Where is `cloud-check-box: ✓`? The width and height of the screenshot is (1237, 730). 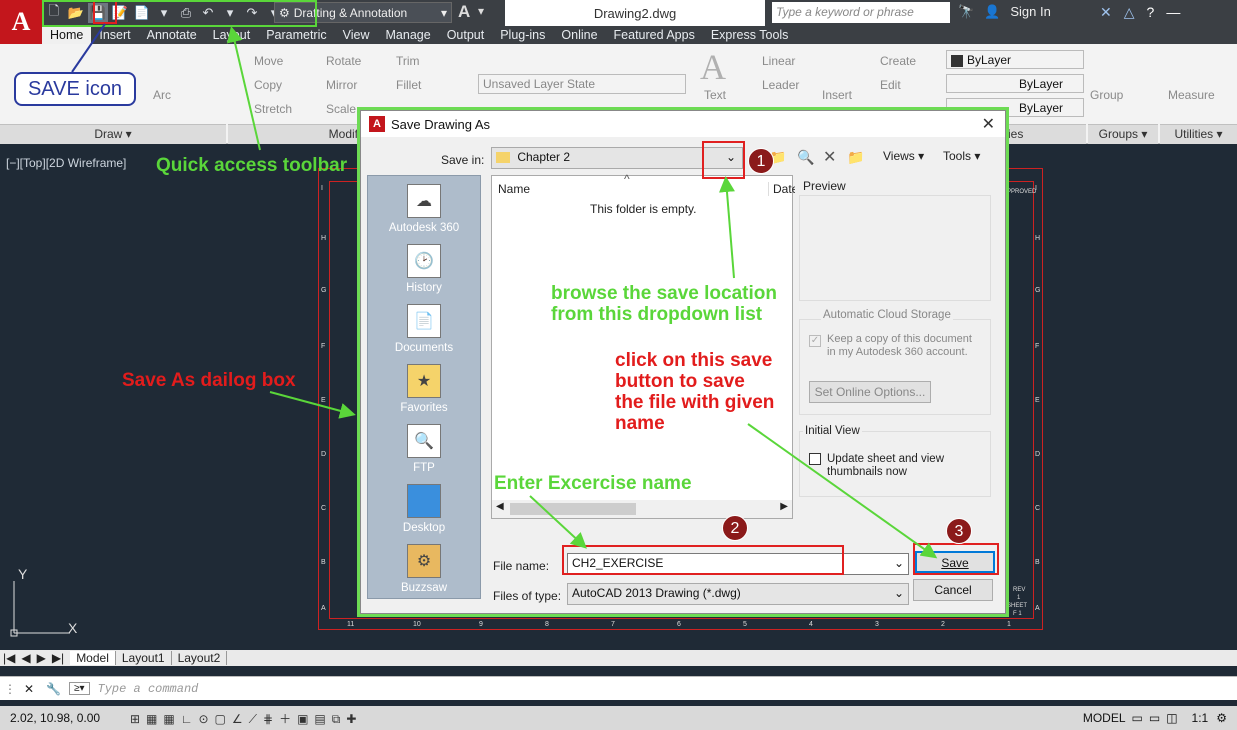 cloud-check-box: ✓ is located at coordinates (815, 341).